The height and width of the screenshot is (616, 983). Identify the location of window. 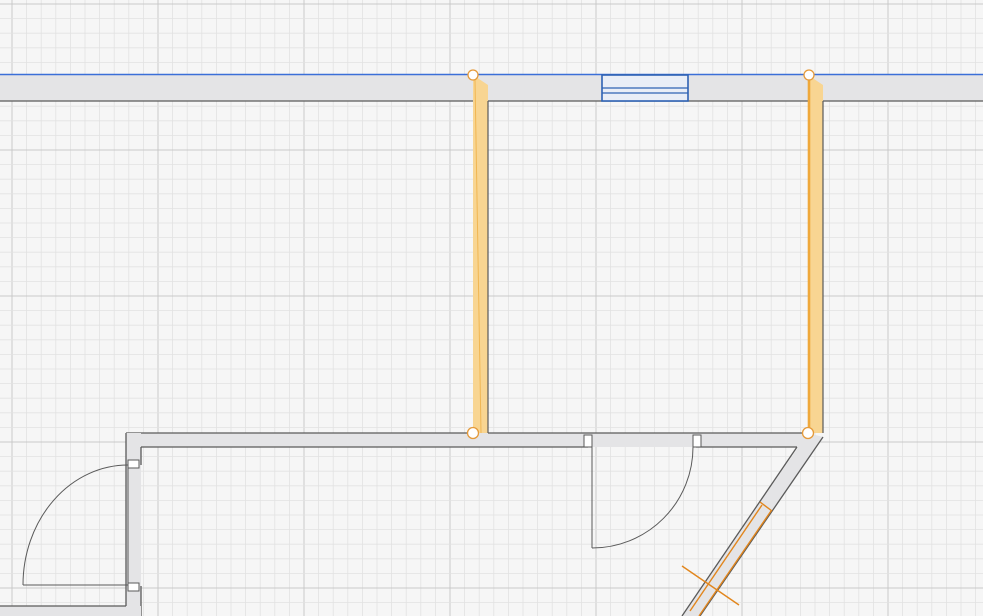
(645, 88).